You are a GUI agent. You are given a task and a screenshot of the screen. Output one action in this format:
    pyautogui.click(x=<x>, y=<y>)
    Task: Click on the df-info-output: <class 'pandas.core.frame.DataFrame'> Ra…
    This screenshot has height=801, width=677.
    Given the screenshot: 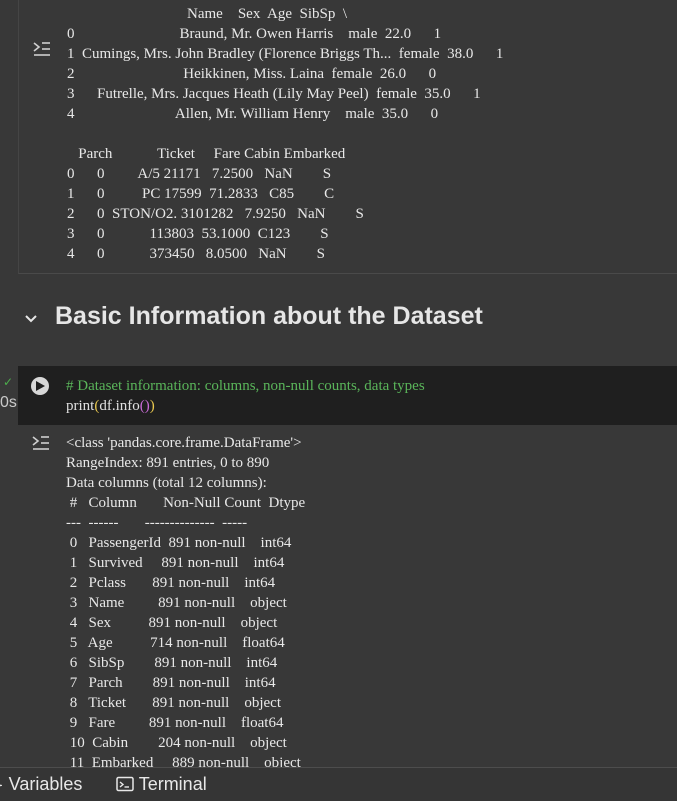 What is the action you would take?
    pyautogui.click(x=186, y=603)
    